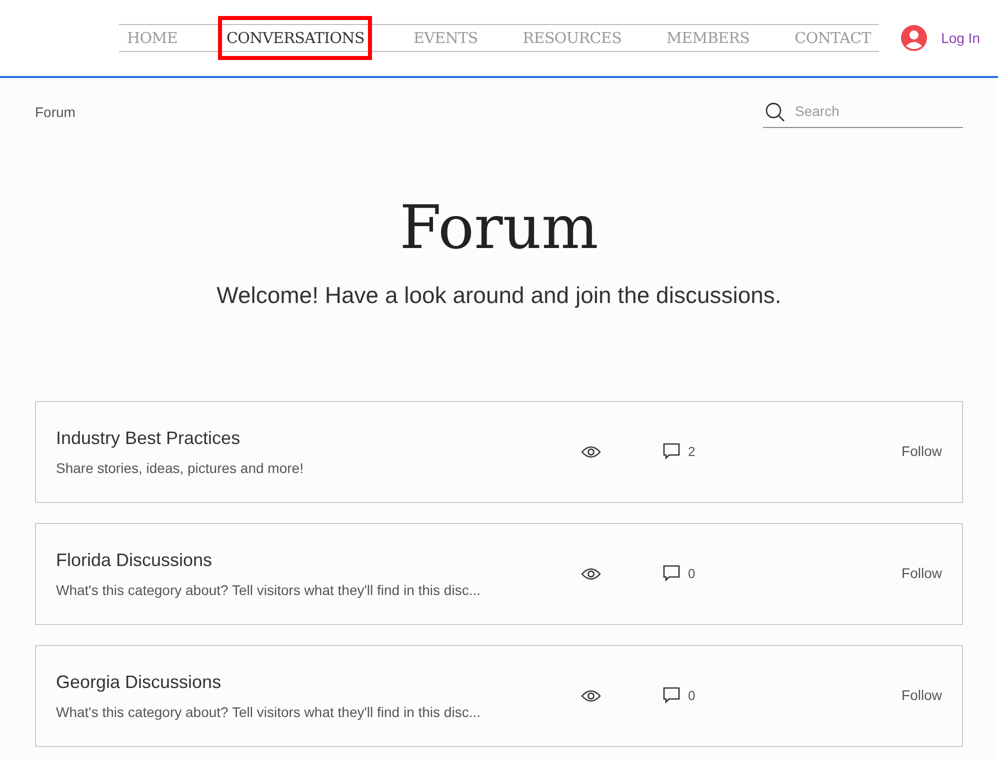 The height and width of the screenshot is (760, 998). I want to click on page-title: Forum, so click(499, 228).